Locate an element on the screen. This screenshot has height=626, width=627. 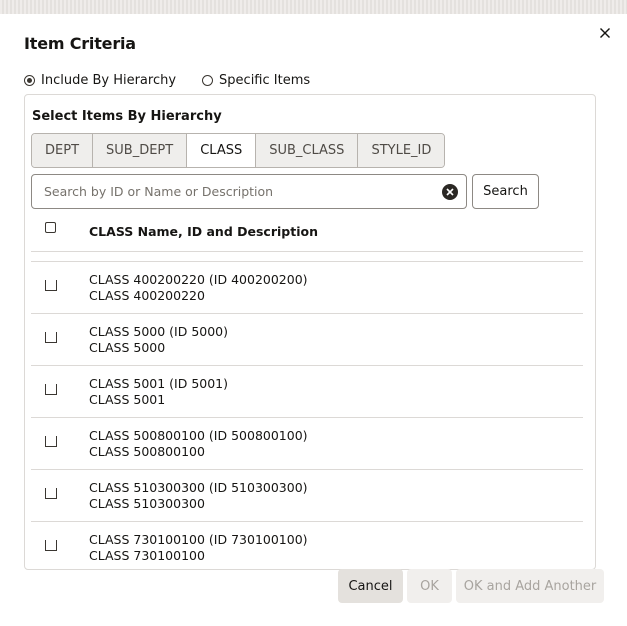
item-description: CLASS 400200220 is located at coordinates (147, 295).